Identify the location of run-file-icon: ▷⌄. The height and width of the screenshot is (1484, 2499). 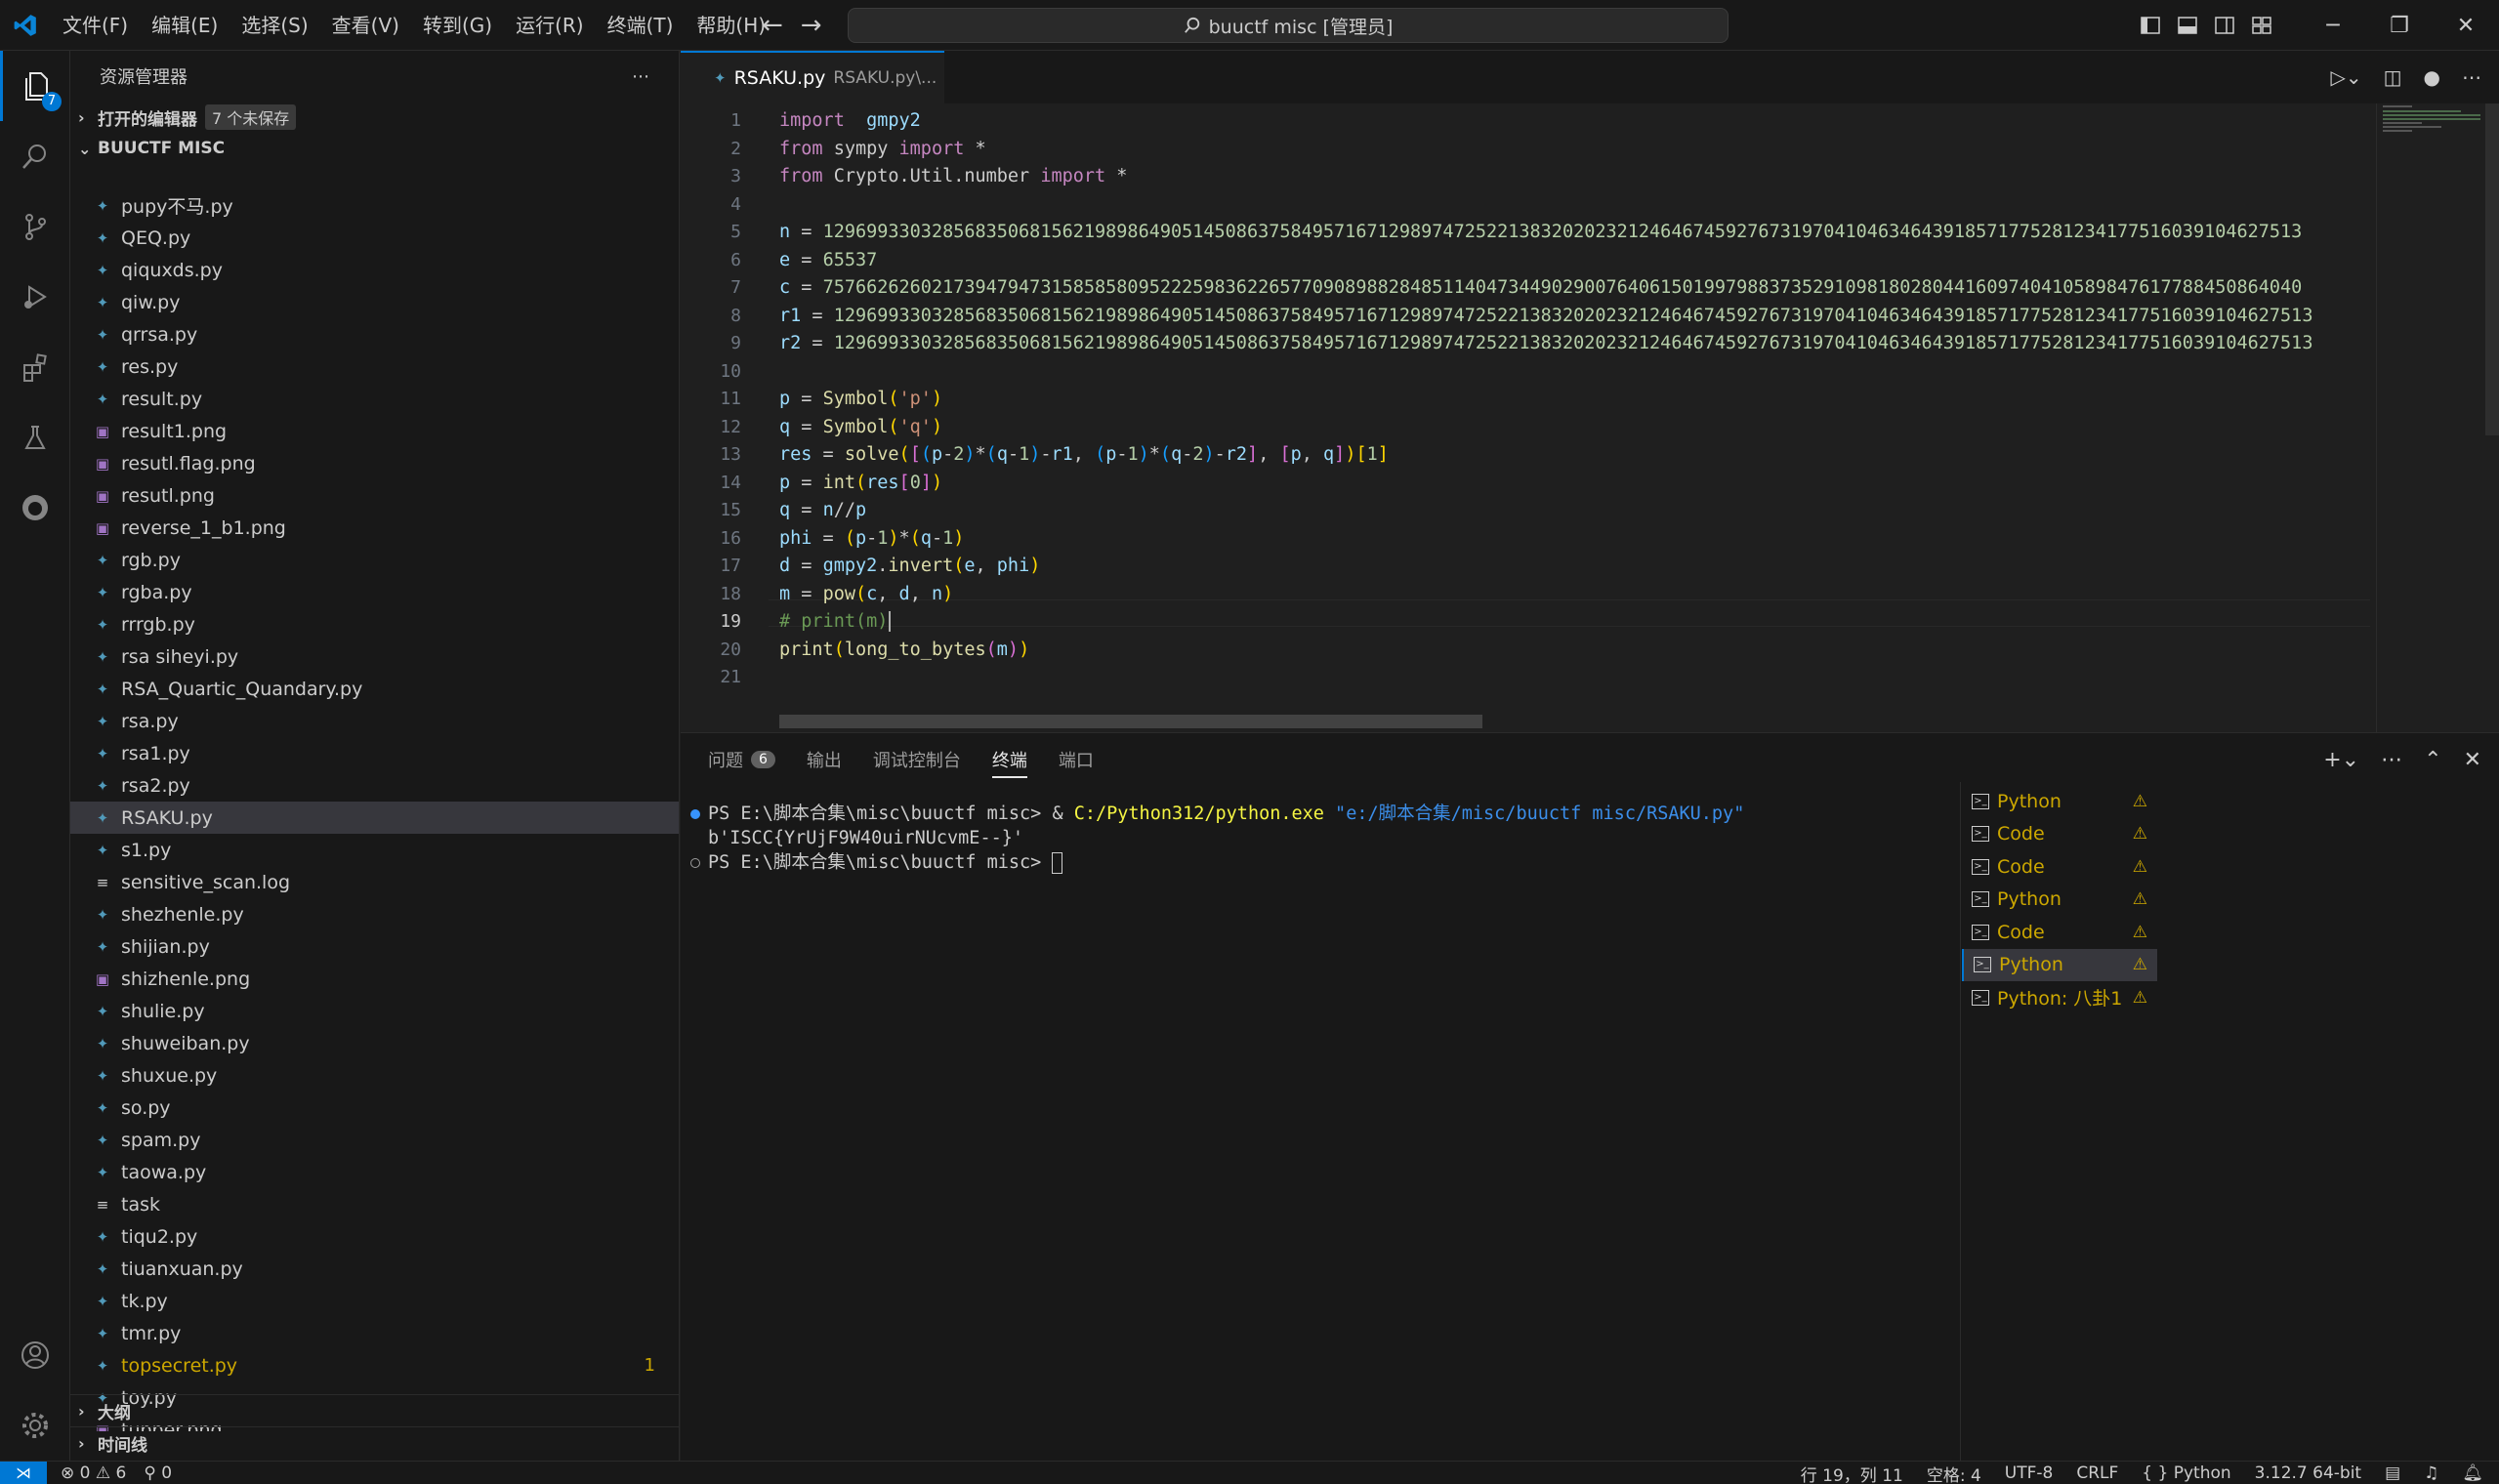
(2347, 77).